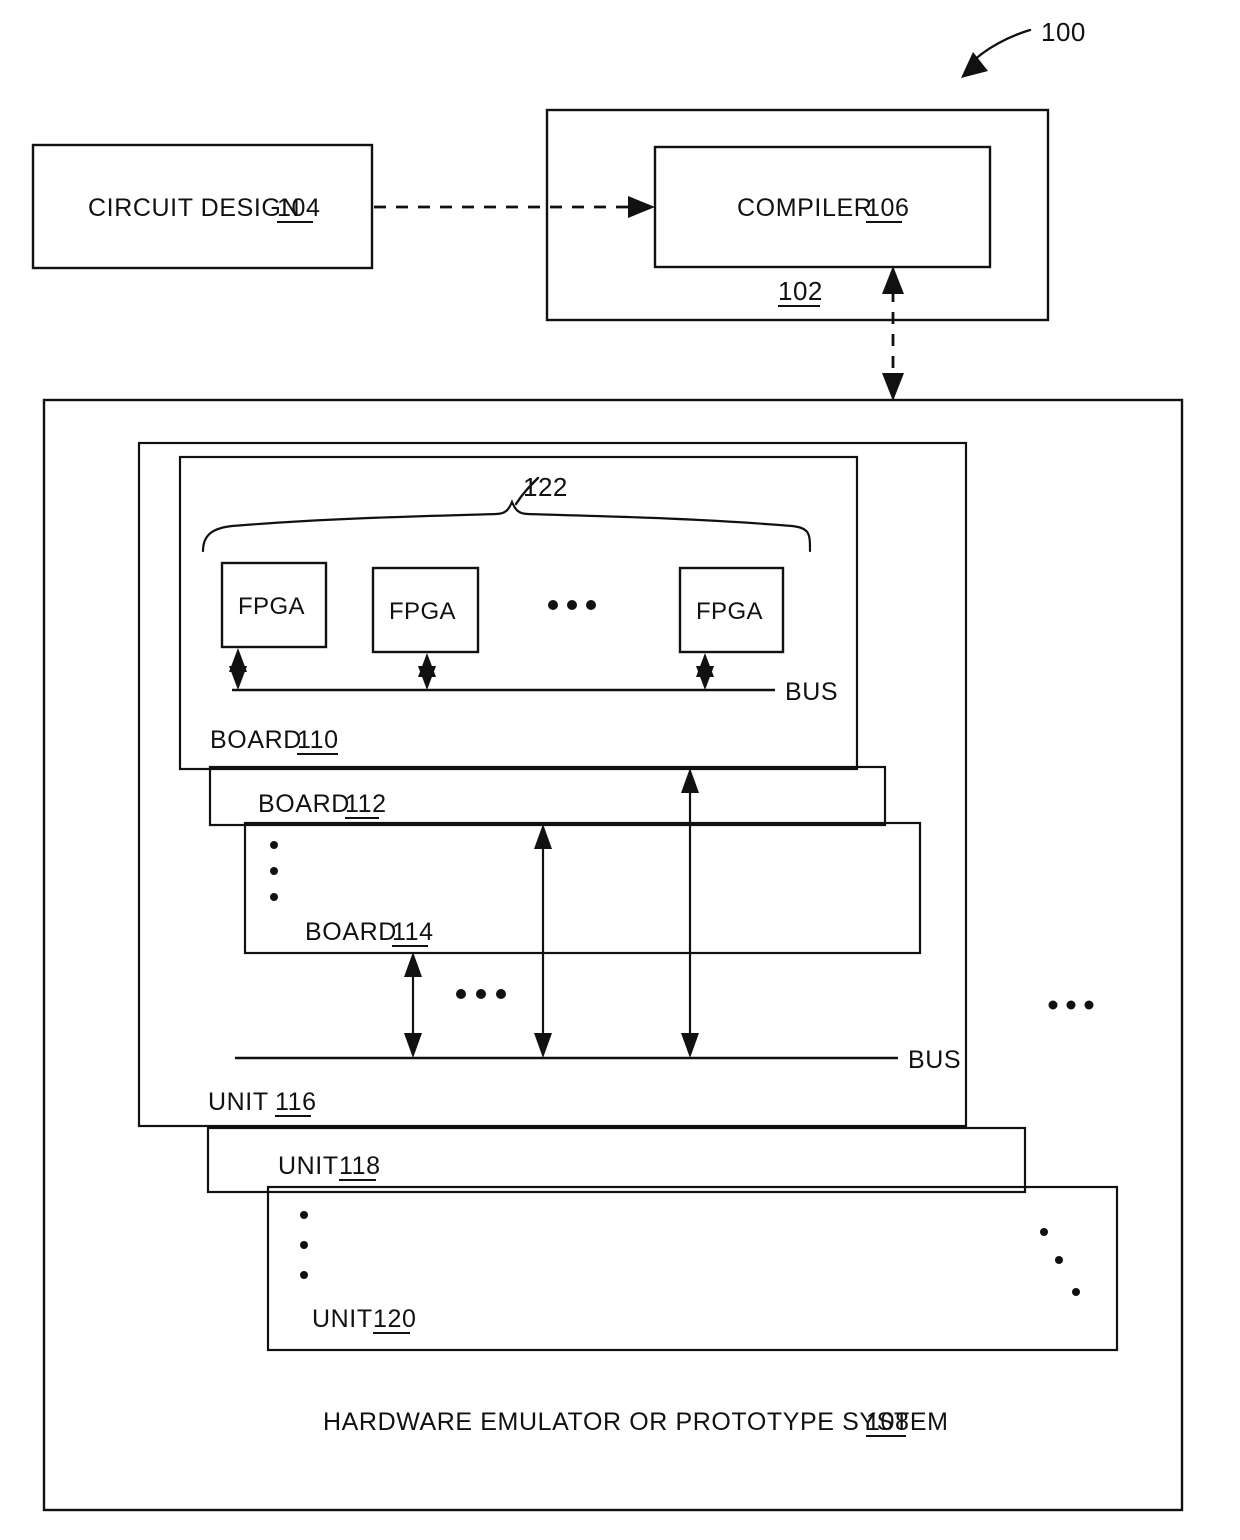 This screenshot has height=1540, width=1240. I want to click on board-114-block: BOARD 114, so click(582, 888).